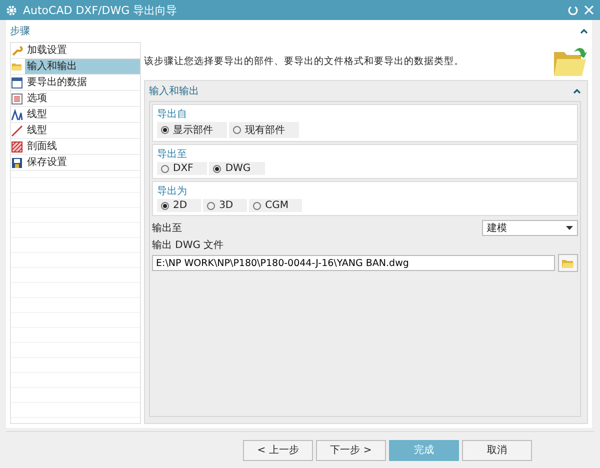 The image size is (600, 468). I want to click on gear-icon, so click(11, 10).